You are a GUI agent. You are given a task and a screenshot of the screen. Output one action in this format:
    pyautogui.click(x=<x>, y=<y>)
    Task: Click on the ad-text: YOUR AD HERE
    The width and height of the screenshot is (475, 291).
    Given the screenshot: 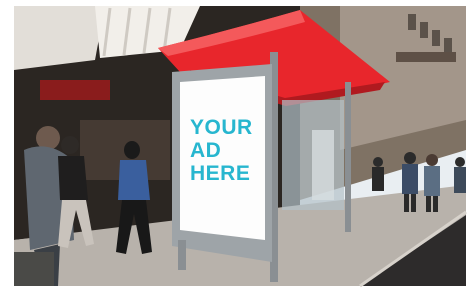 What is the action you would take?
    pyautogui.click(x=221, y=150)
    